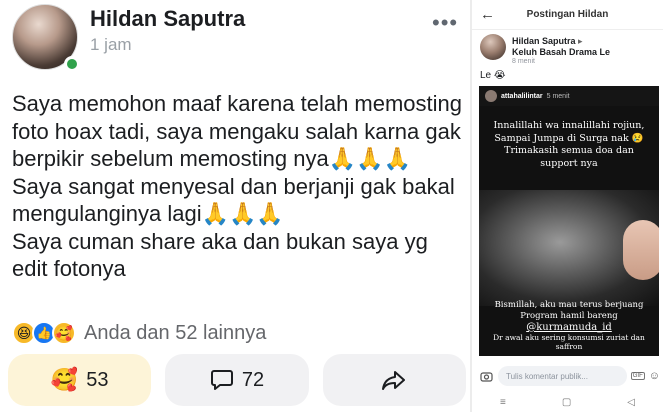  What do you see at coordinates (637, 376) in the screenshot?
I see `gif-icon: GIF` at bounding box center [637, 376].